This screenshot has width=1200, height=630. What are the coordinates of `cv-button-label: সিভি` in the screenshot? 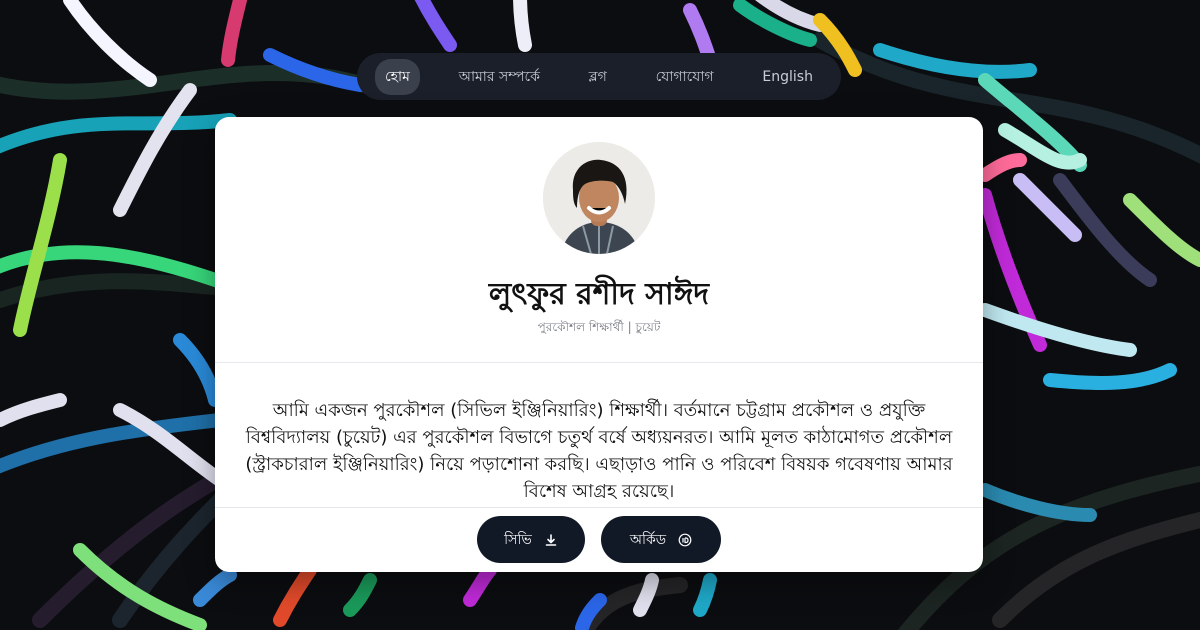 It's located at (518, 539).